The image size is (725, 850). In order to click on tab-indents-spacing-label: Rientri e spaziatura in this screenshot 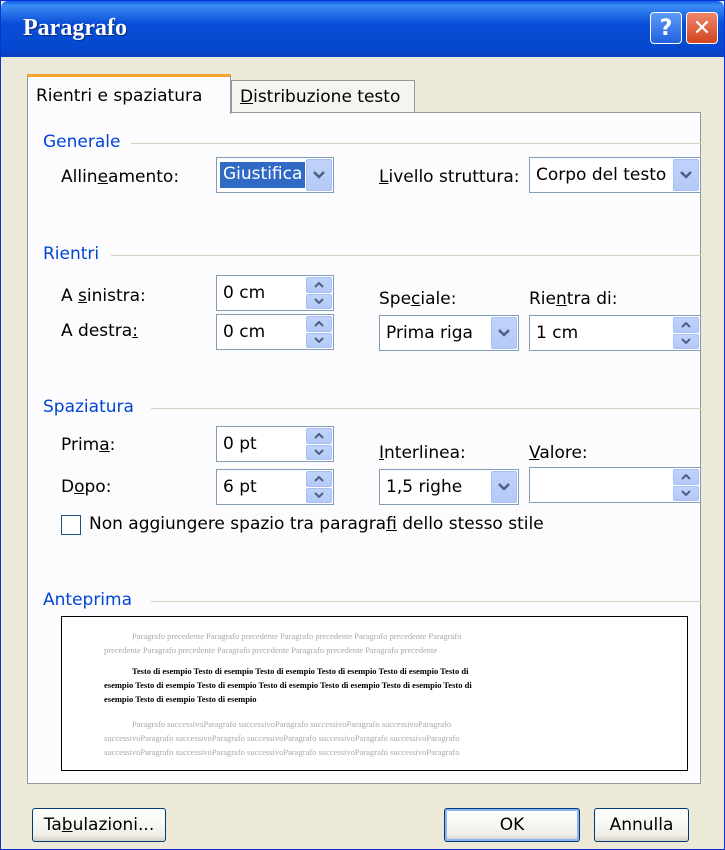, I will do `click(119, 95)`.